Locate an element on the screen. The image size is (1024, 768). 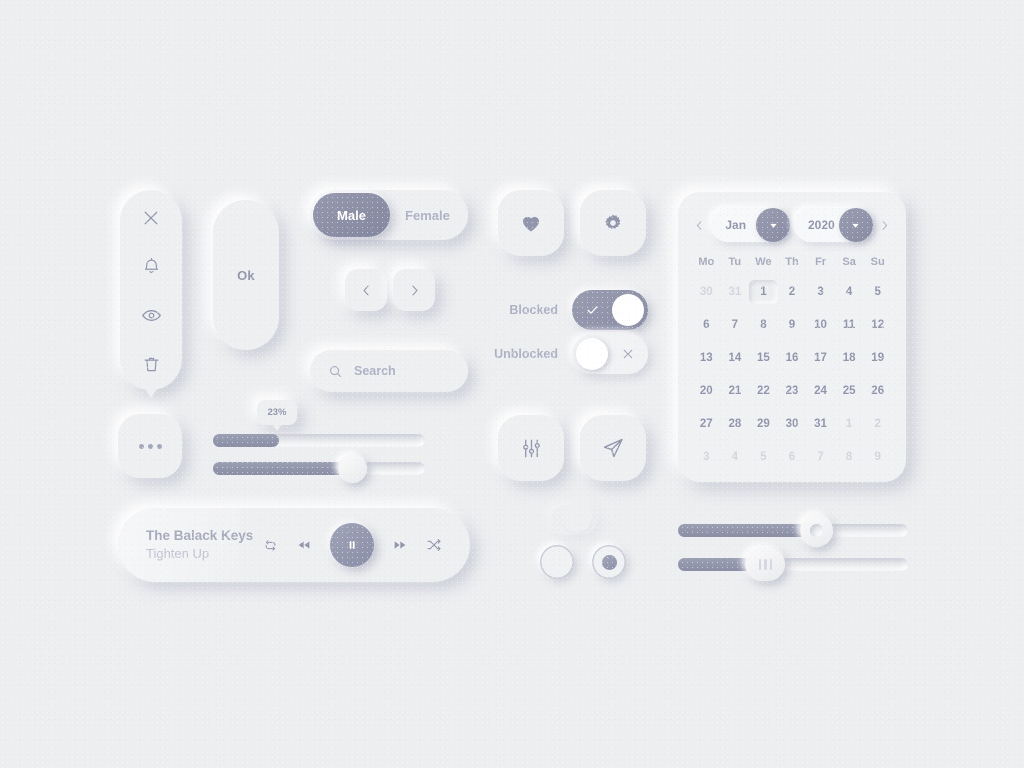
slider-right-top-handle is located at coordinates (816, 530).